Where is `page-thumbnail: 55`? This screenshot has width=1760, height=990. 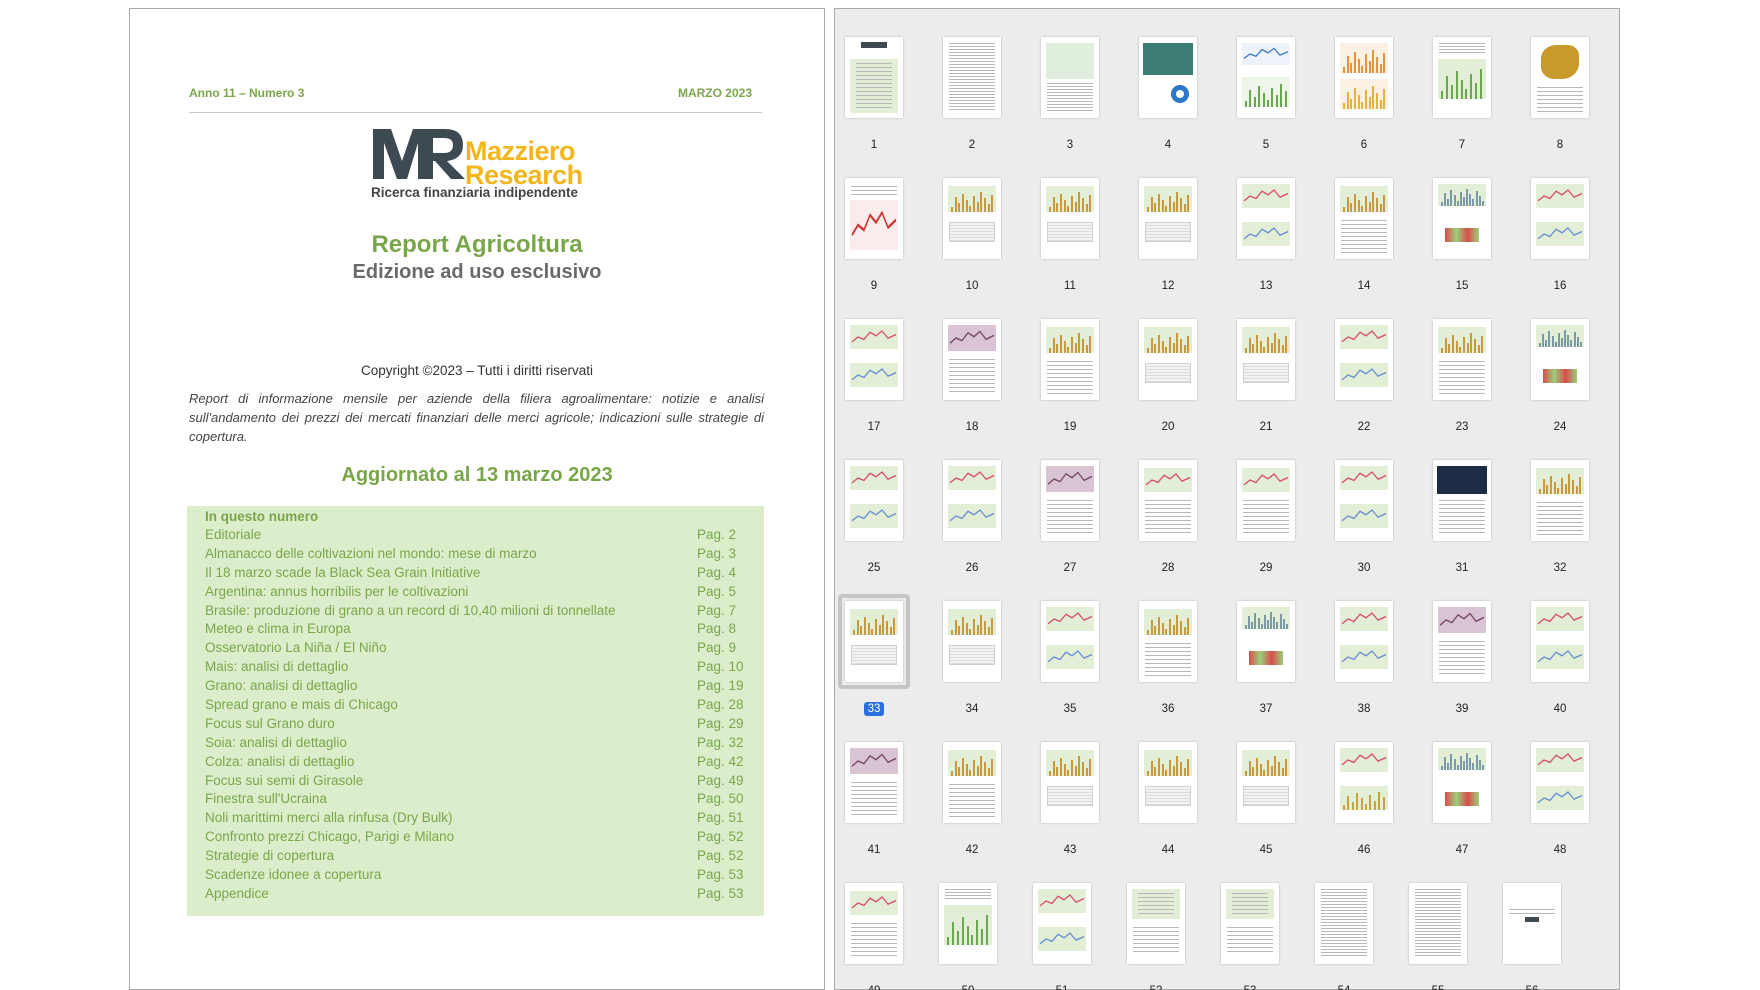 page-thumbnail: 55 is located at coordinates (1438, 926).